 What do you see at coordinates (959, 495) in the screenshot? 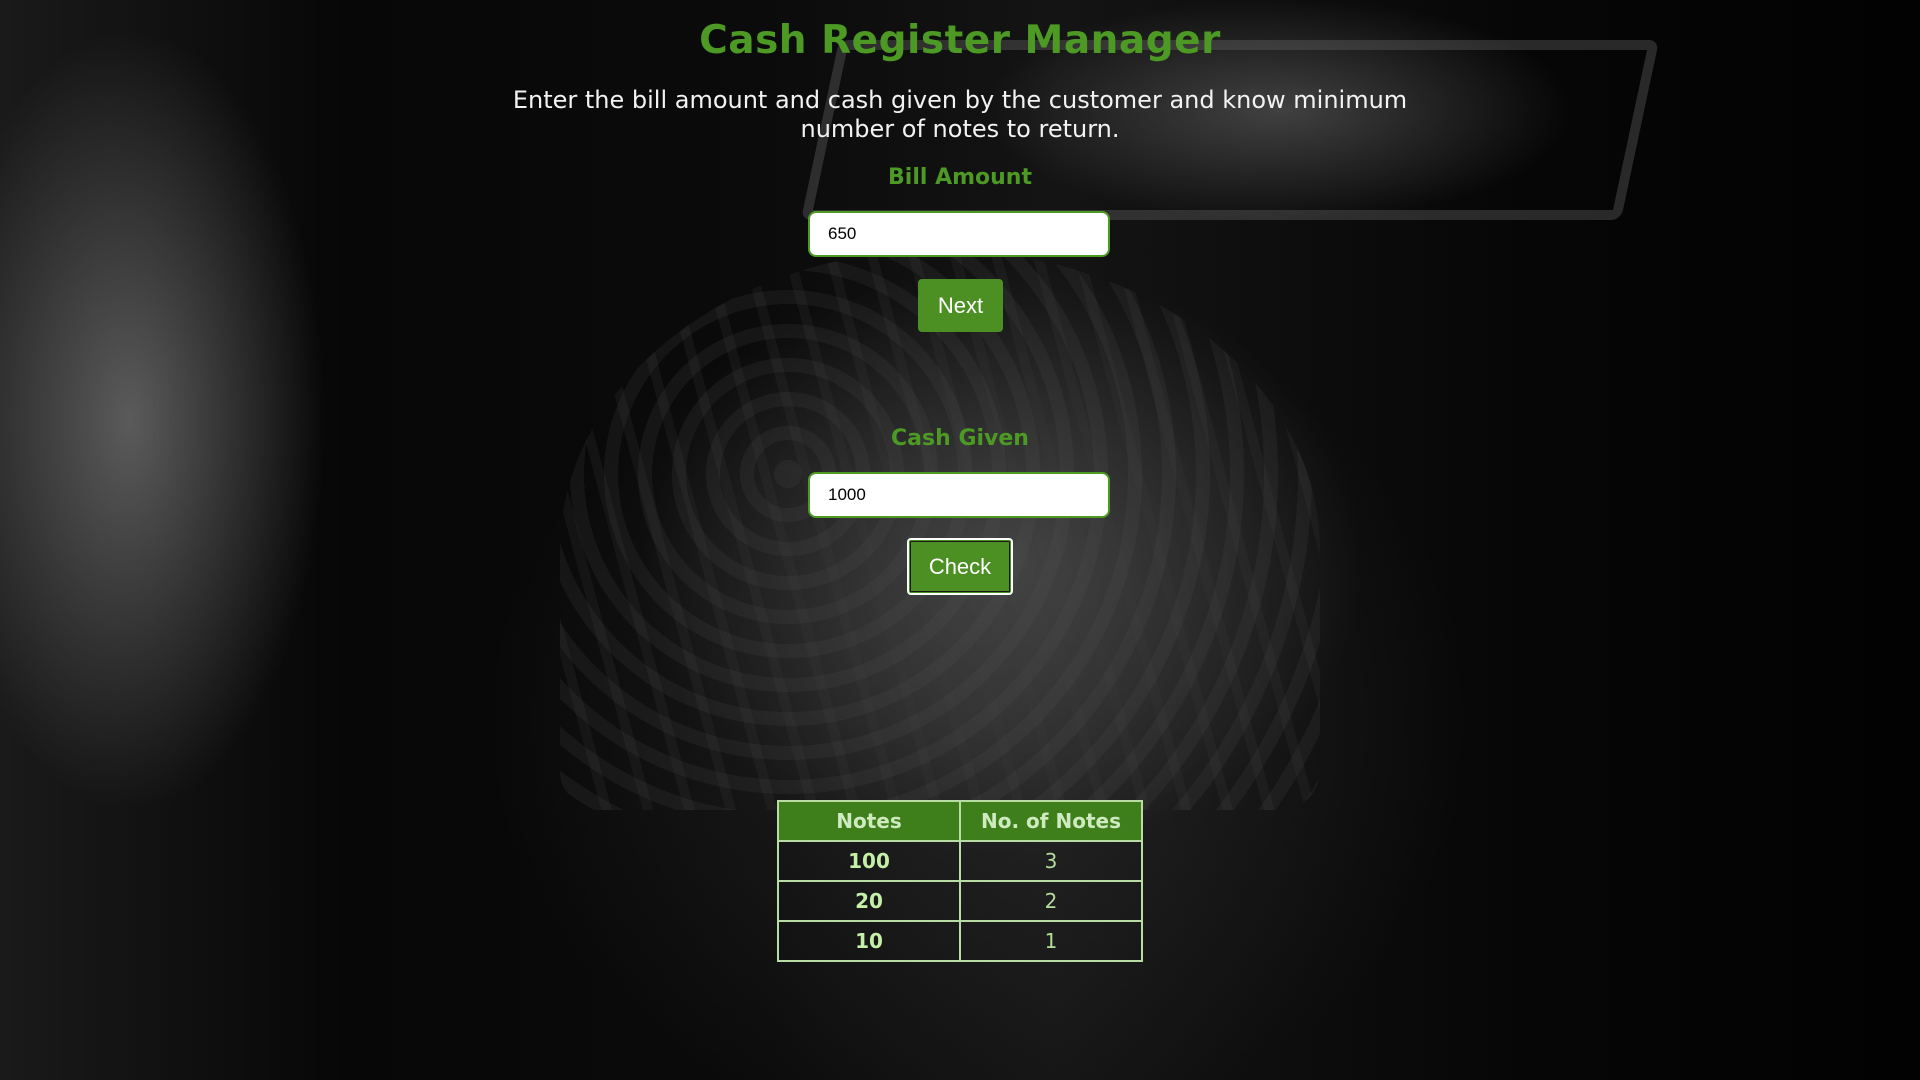
I see `cash-given-input: 1000` at bounding box center [959, 495].